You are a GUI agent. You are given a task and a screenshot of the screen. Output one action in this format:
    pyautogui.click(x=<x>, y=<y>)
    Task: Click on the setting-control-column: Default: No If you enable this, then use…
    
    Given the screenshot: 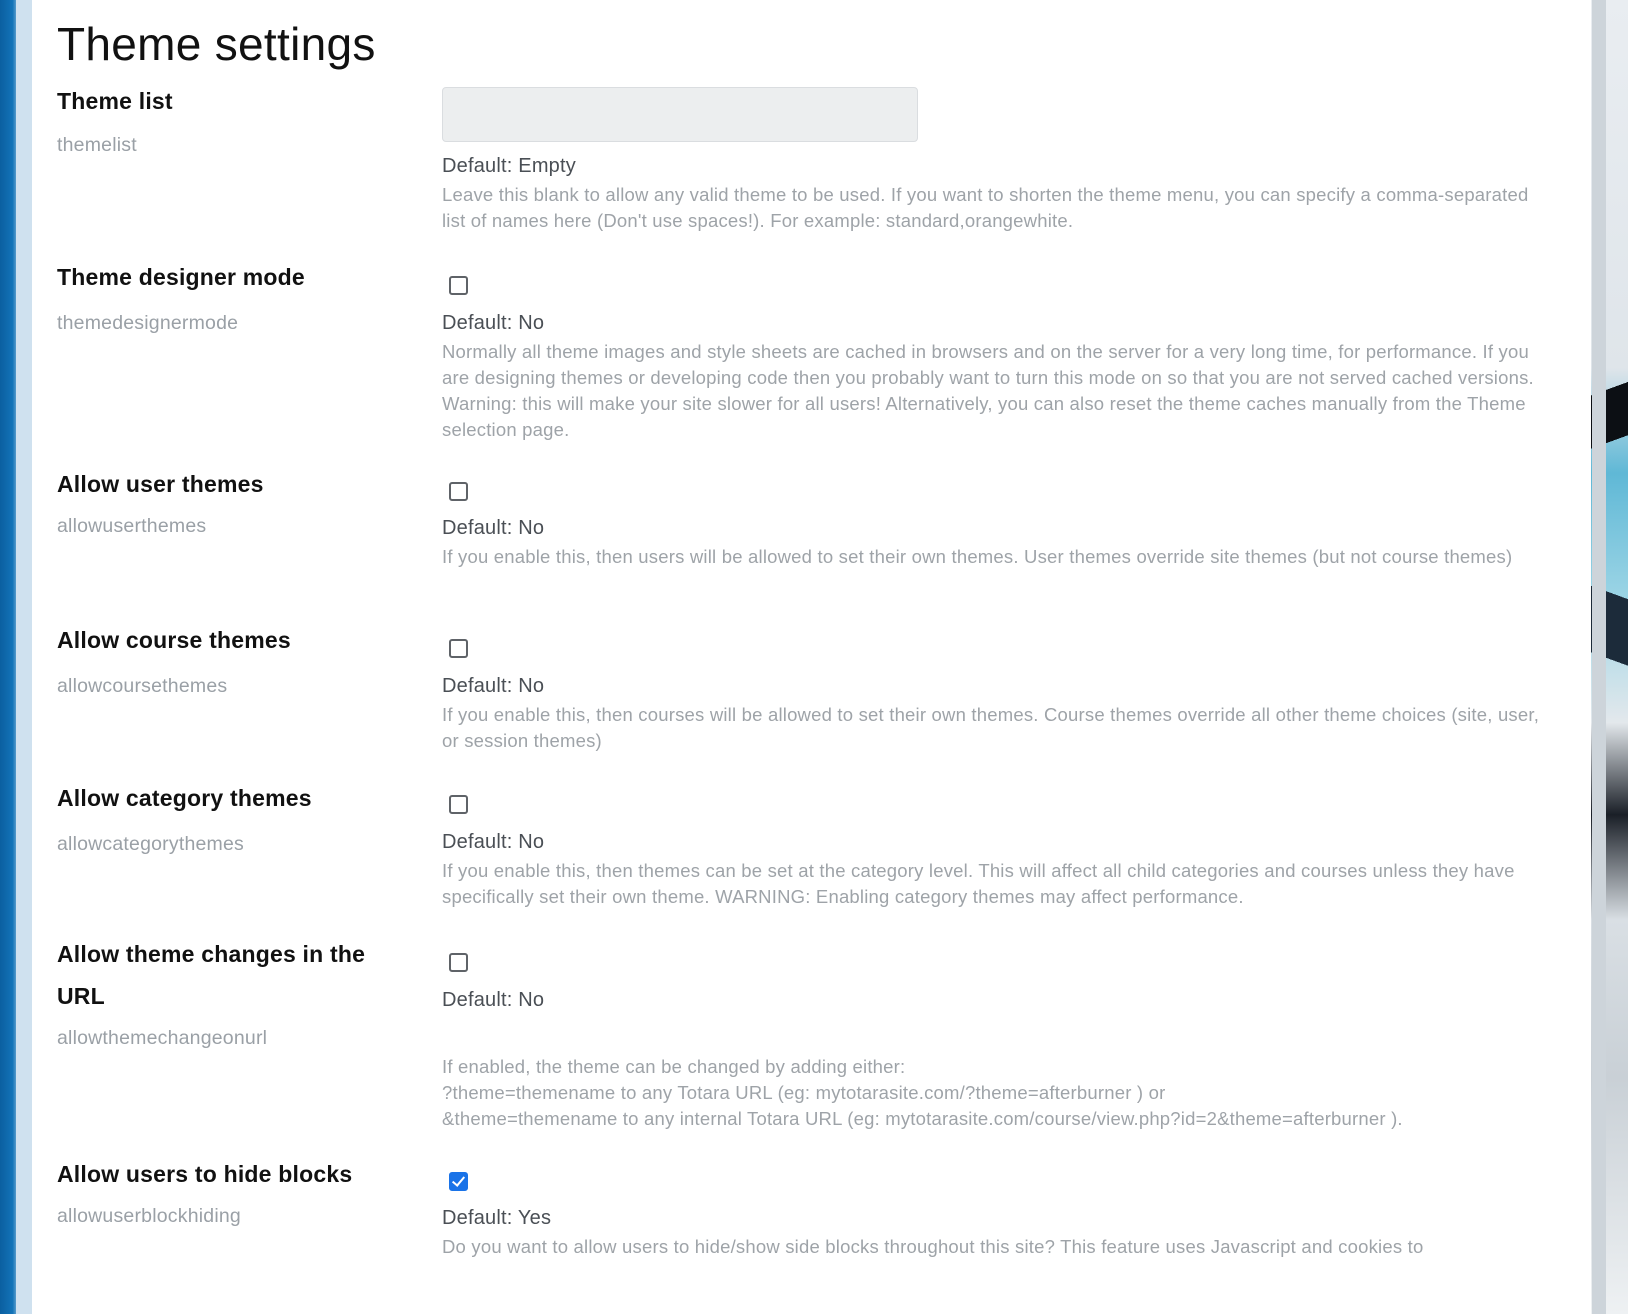 What is the action you would take?
    pyautogui.click(x=997, y=516)
    